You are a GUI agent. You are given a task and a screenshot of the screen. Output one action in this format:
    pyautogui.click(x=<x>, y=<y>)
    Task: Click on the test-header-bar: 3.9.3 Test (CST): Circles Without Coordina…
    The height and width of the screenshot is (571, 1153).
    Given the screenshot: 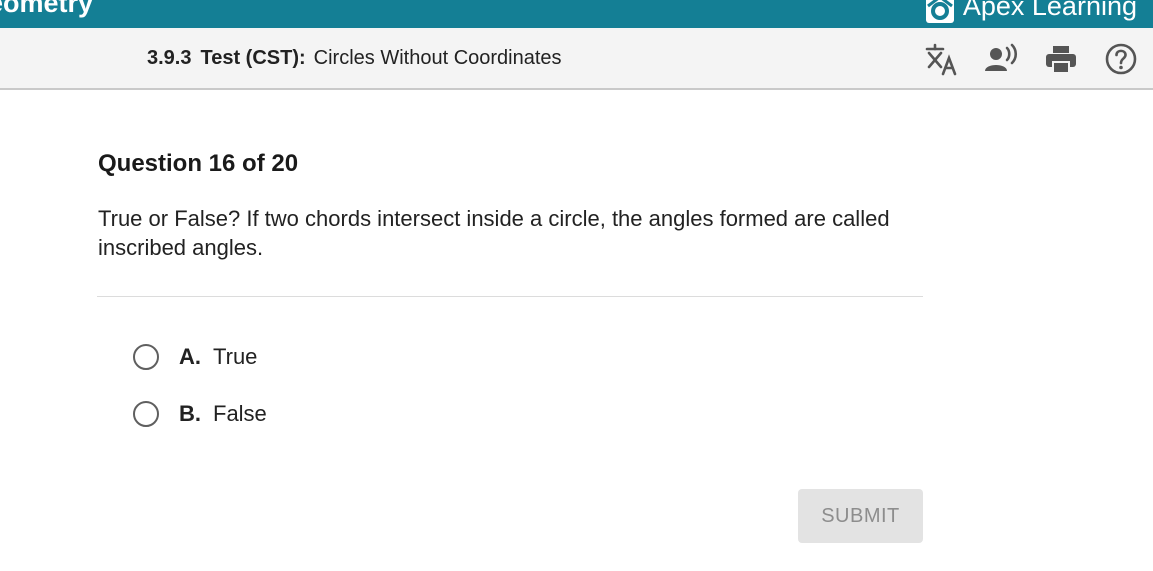 What is the action you would take?
    pyautogui.click(x=576, y=59)
    